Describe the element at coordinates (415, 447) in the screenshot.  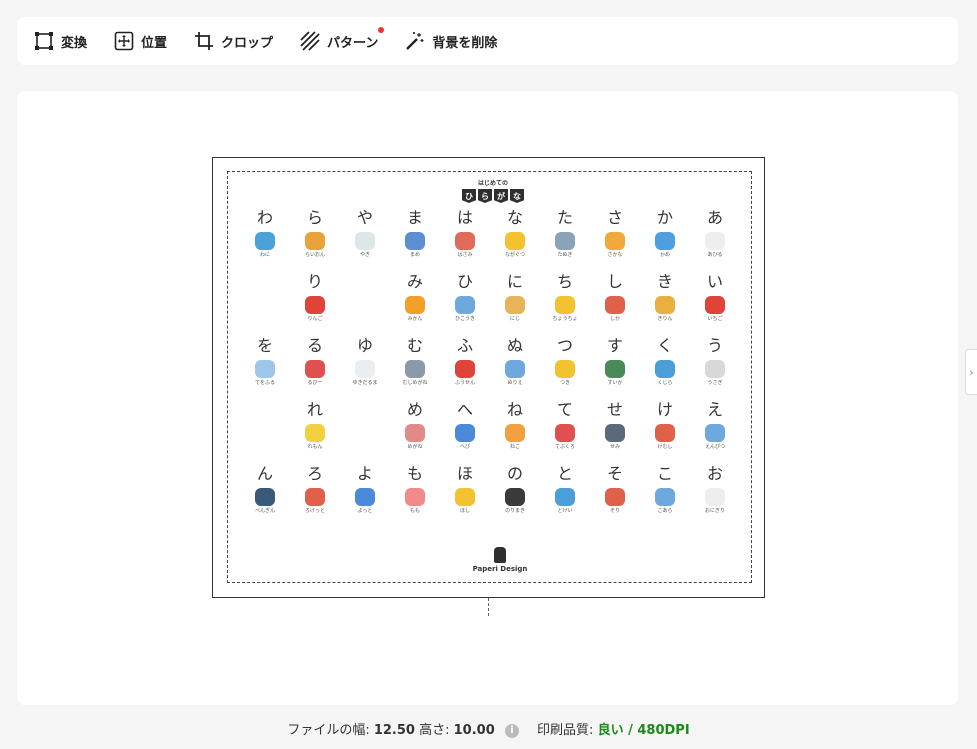
I see `kana-word: めがね` at that location.